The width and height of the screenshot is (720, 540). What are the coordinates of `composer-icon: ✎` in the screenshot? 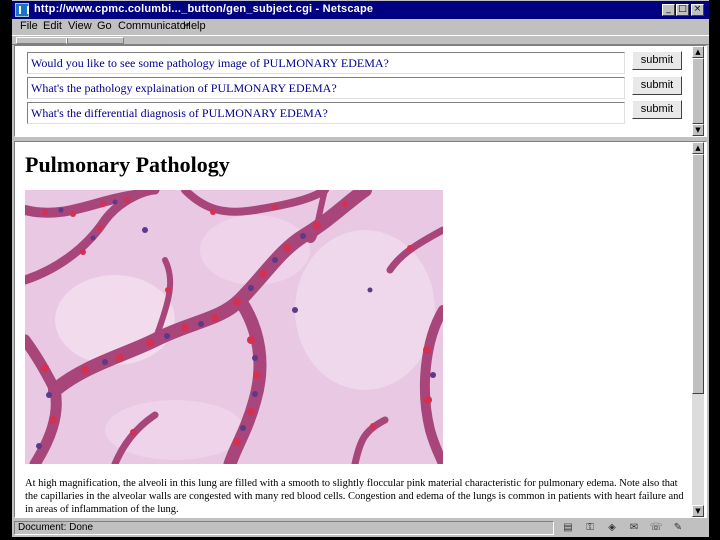 It's located at (678, 528).